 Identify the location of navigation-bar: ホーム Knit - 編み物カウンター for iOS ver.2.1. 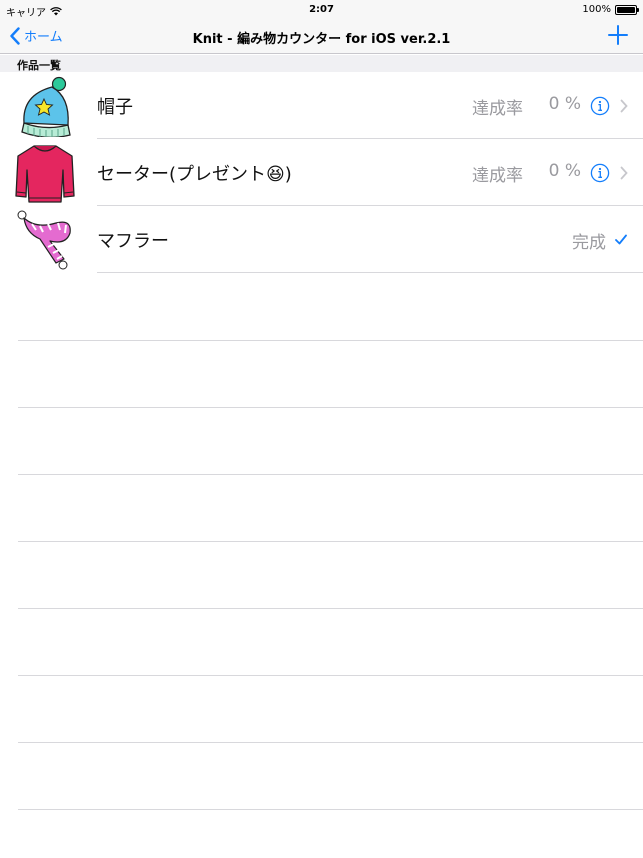
(321, 37).